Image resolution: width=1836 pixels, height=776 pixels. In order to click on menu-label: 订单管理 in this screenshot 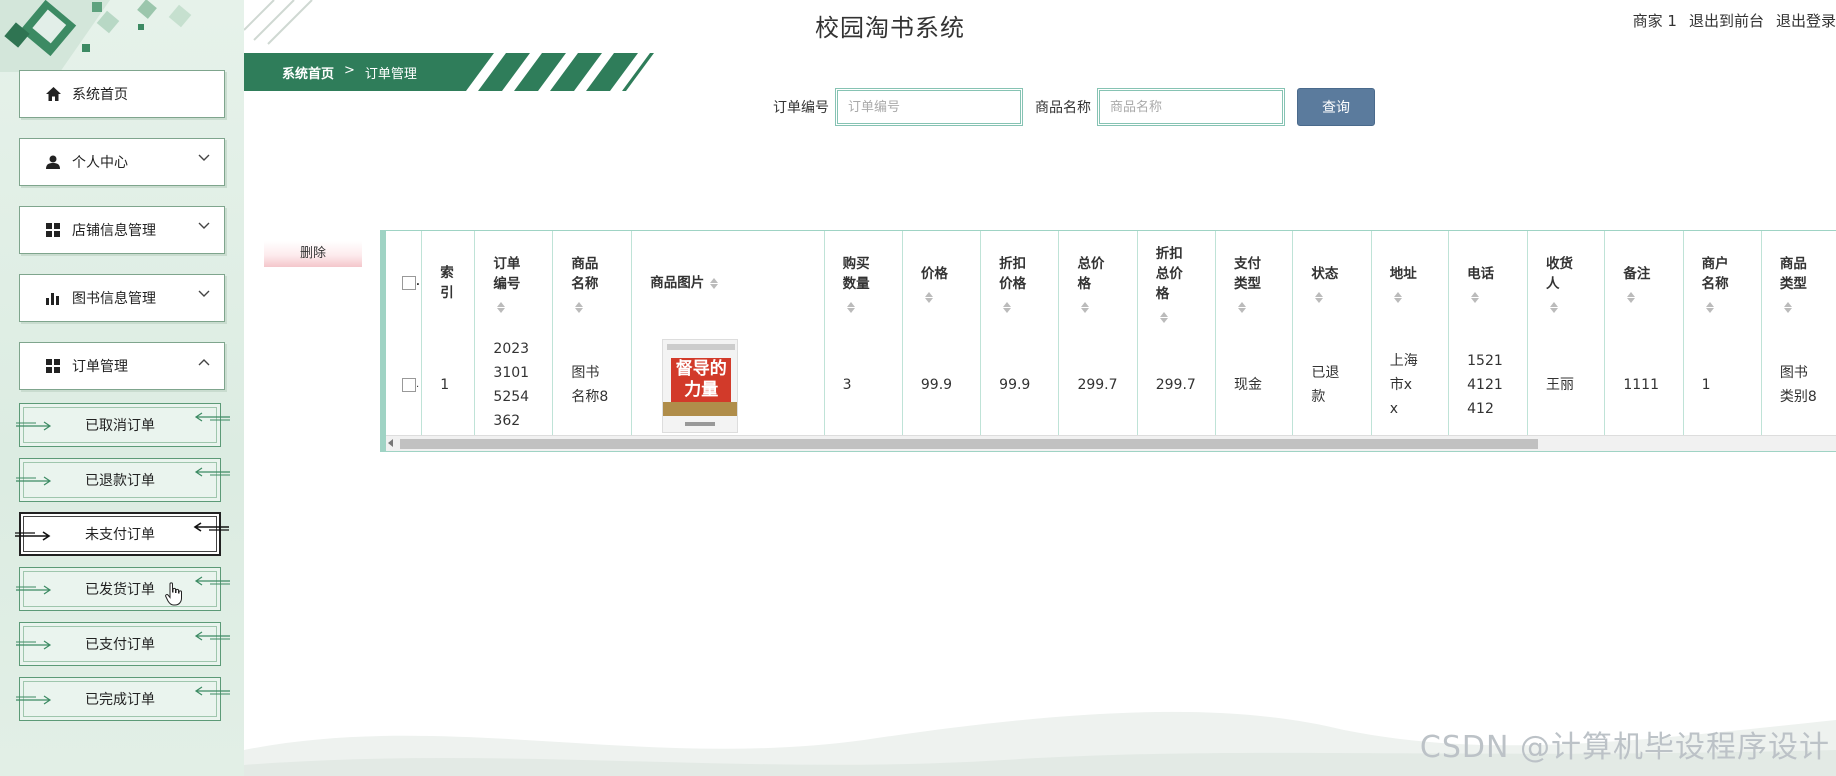, I will do `click(100, 367)`.